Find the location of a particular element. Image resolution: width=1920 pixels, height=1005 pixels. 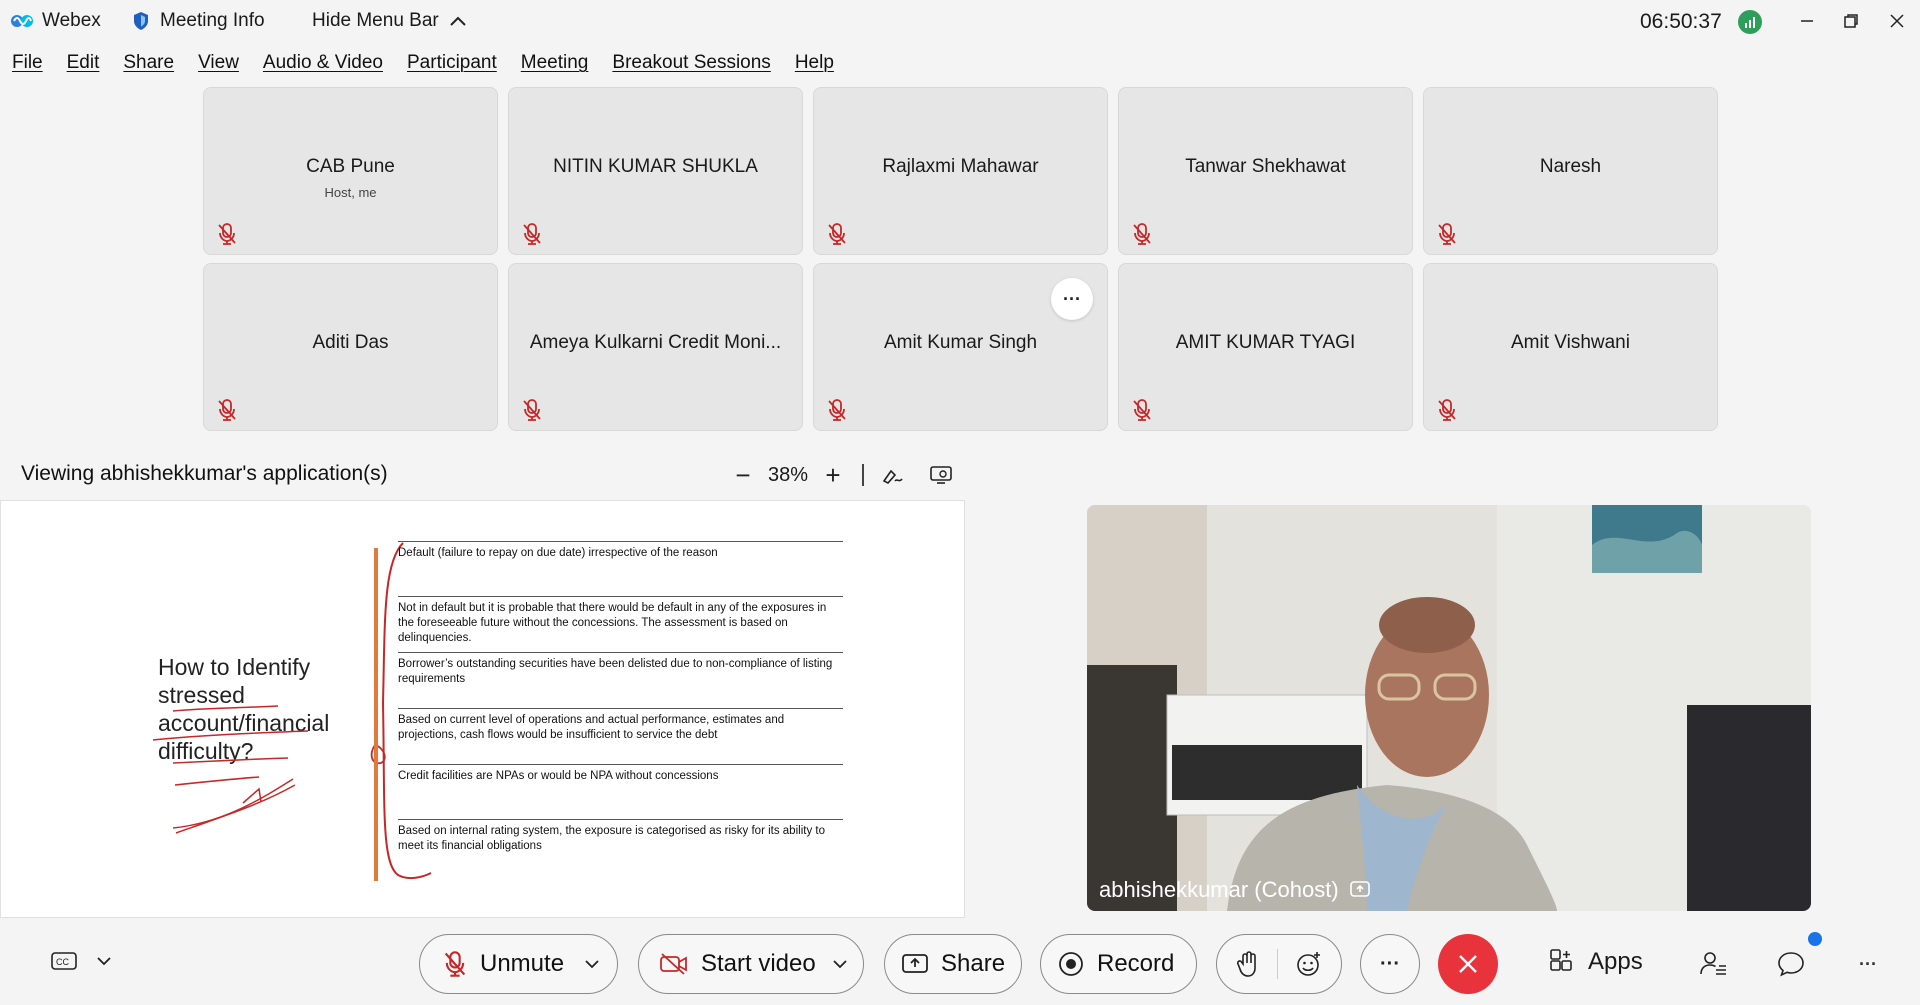

start-video-label: Start video is located at coordinates (758, 963).